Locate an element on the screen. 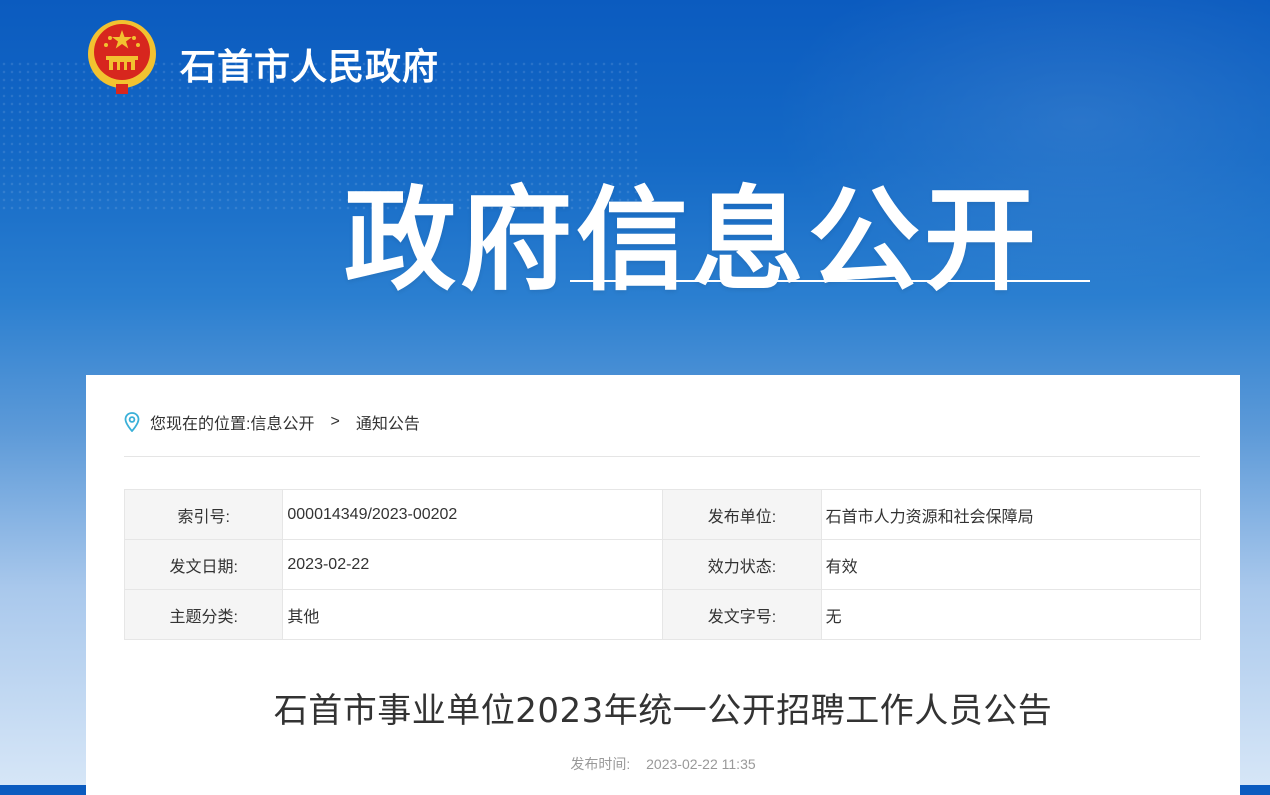 The height and width of the screenshot is (795, 1270). breadcrumb-item-notices: 通知公告 is located at coordinates (388, 422).